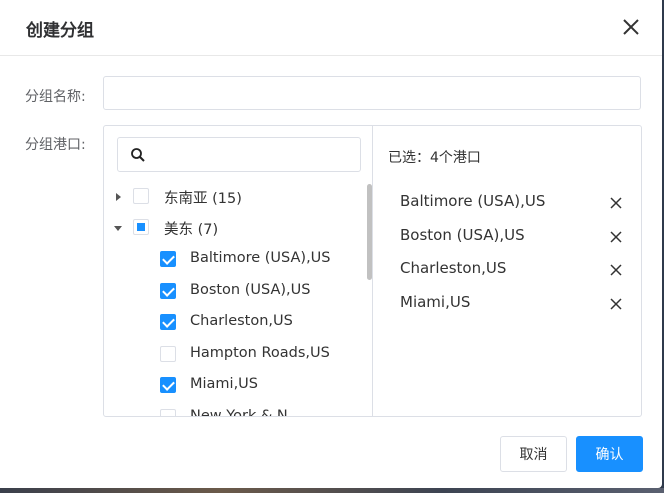  I want to click on checkbox-miami, so click(168, 385).